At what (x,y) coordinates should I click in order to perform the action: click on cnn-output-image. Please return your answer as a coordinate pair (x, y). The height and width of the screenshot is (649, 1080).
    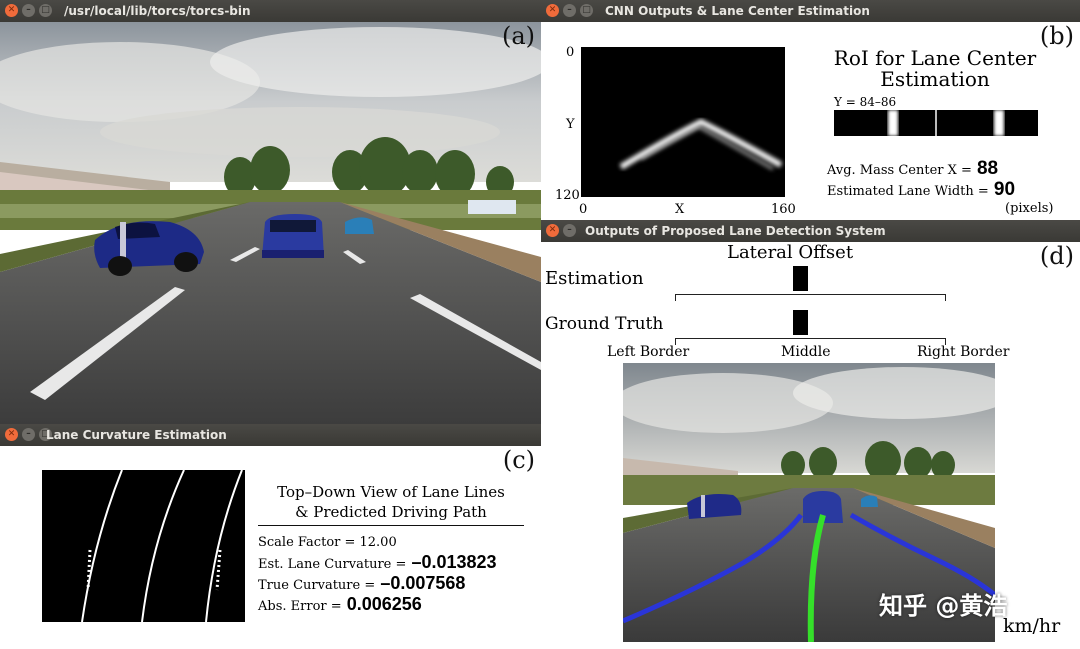
    Looking at the image, I should click on (683, 122).